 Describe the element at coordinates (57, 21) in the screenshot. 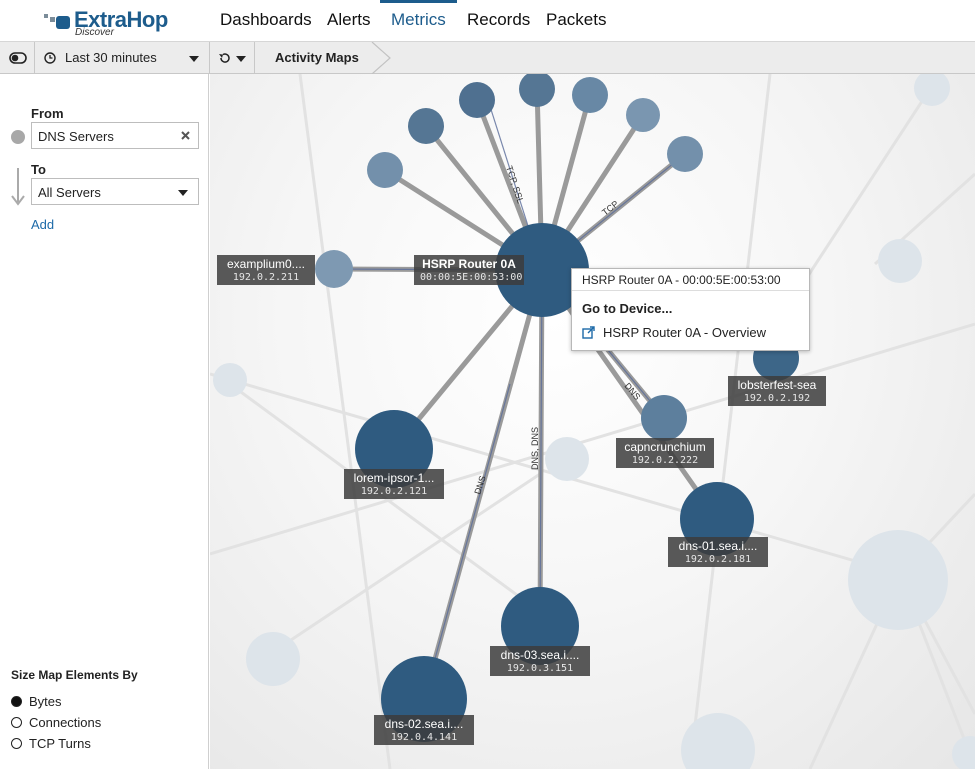

I see `logo-mark-icon` at that location.